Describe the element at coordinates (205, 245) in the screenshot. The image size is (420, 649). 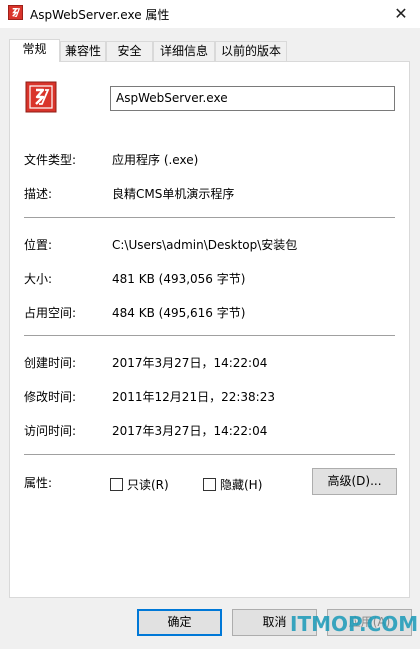
I see `location-value: C:\Users\admin\Desktop\安装包` at that location.